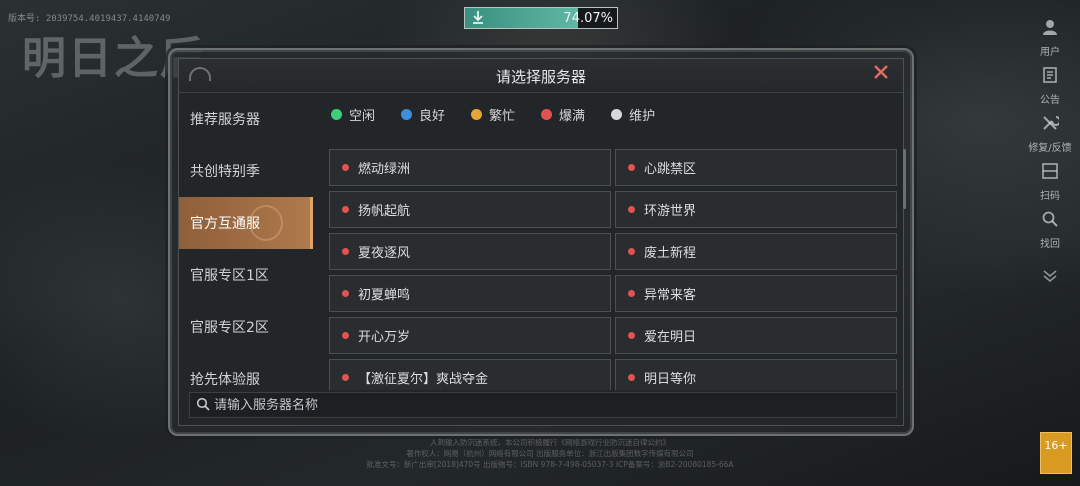  Describe the element at coordinates (642, 116) in the screenshot. I see `legend-label: 维护` at that location.